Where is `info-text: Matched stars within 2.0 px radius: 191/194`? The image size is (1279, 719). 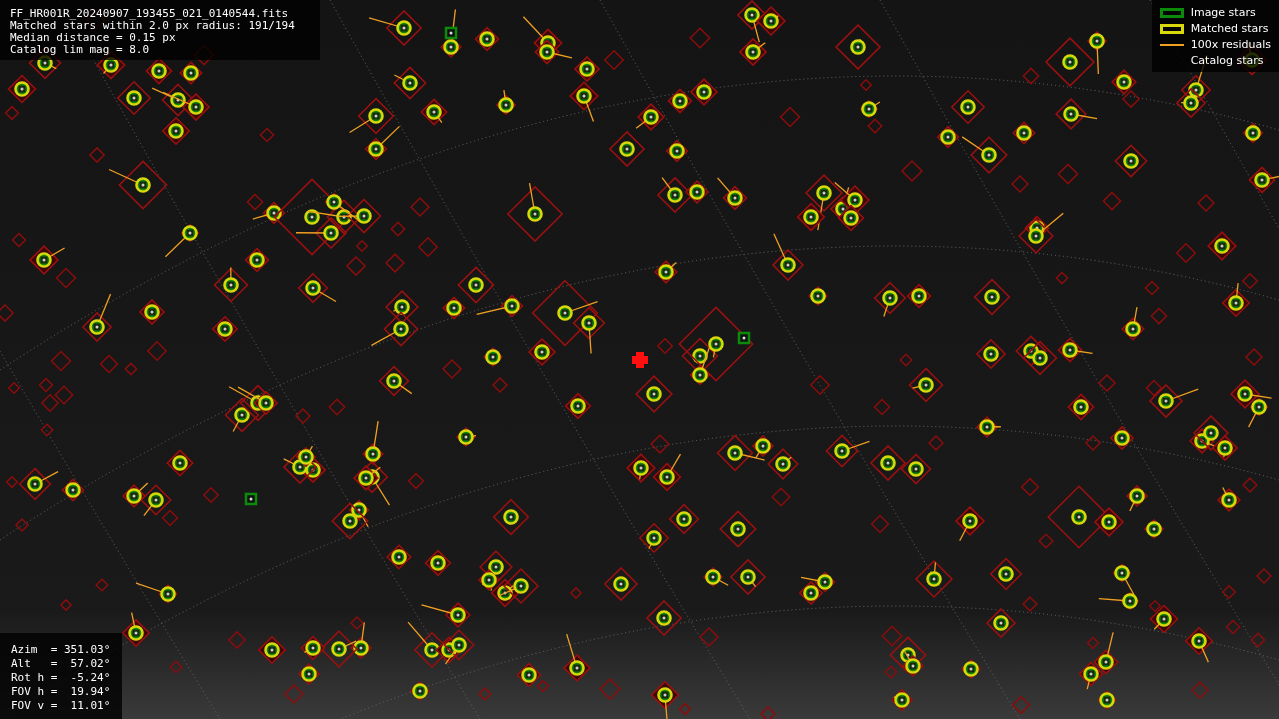
info-text: Matched stars within 2.0 px radius: 191/194 is located at coordinates (153, 26).